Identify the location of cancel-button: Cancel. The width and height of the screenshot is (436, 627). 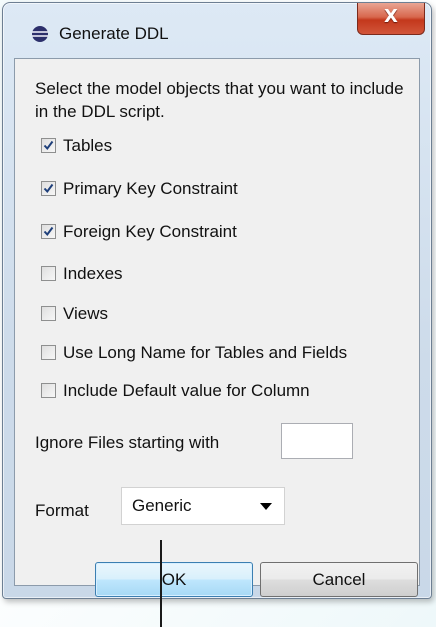
(339, 579).